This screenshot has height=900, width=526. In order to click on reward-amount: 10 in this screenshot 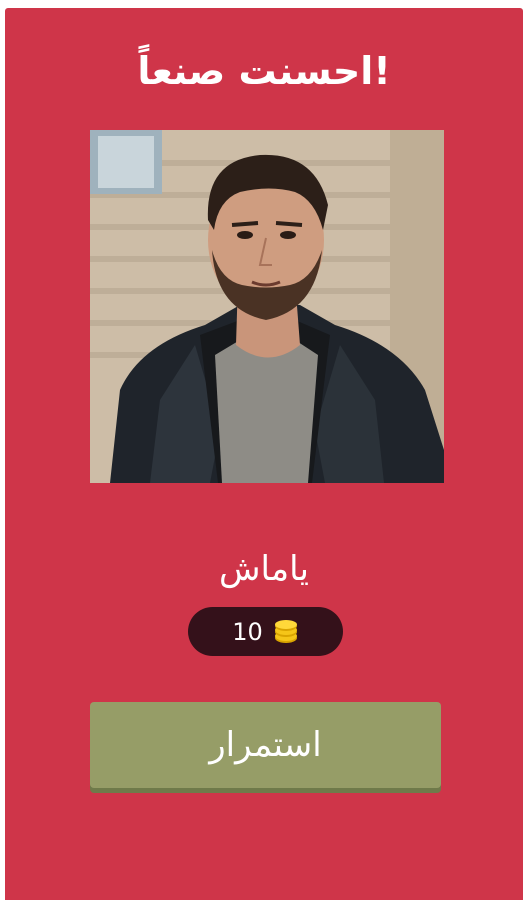, I will do `click(247, 631)`.